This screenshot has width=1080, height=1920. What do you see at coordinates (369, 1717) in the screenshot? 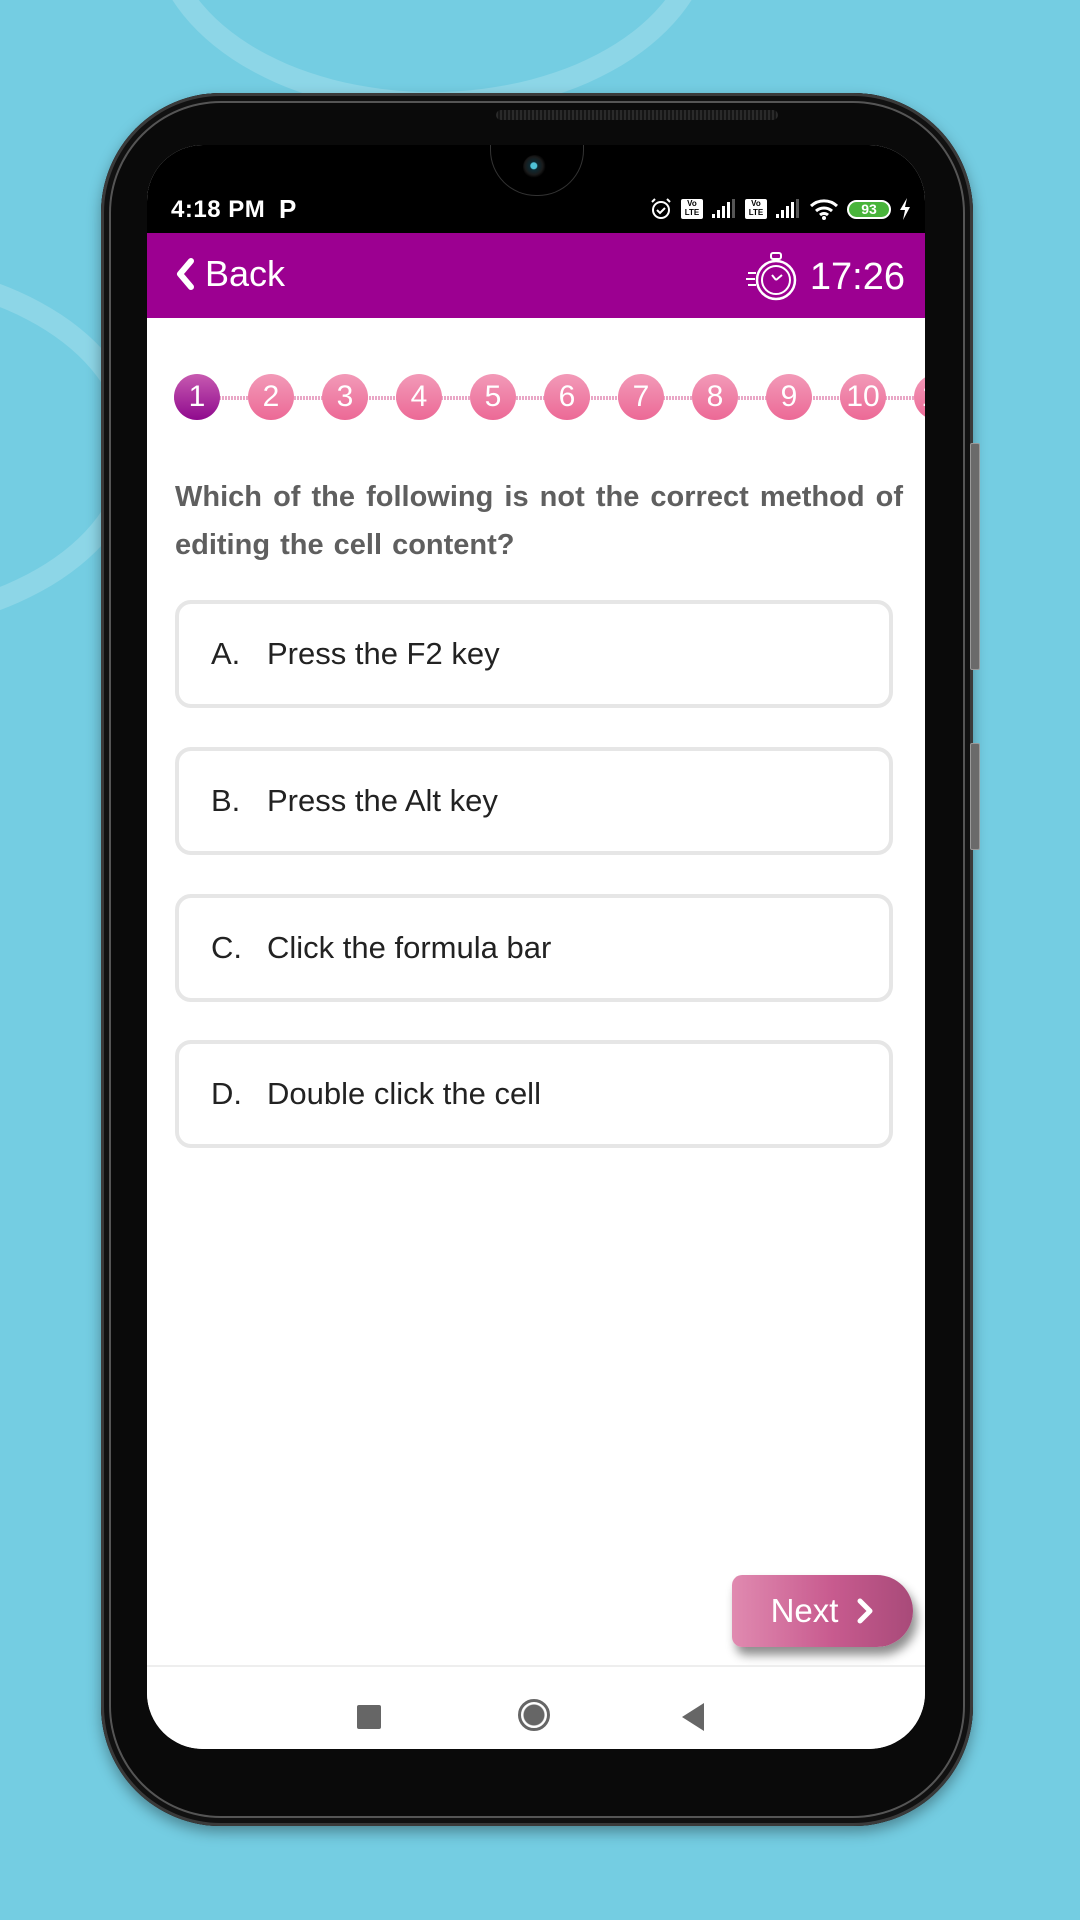
I see `recent-apps-icon` at bounding box center [369, 1717].